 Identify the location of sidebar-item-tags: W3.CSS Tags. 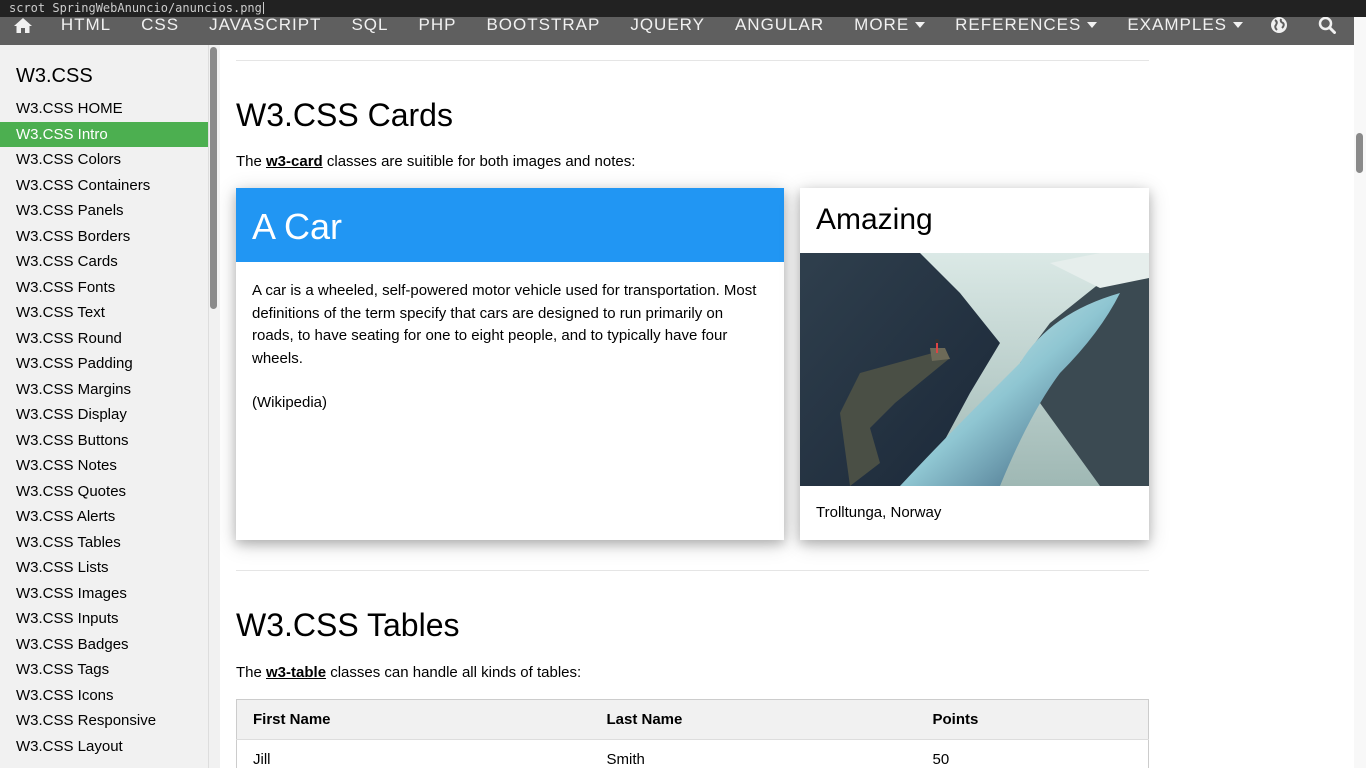
(104, 670).